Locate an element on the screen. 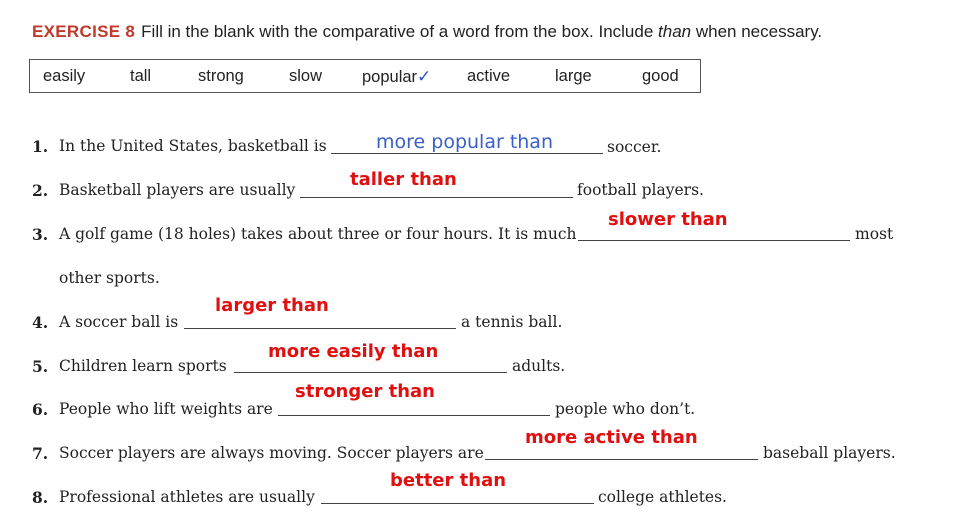 Image resolution: width=965 pixels, height=528 pixels. item-6-blank is located at coordinates (414, 415).